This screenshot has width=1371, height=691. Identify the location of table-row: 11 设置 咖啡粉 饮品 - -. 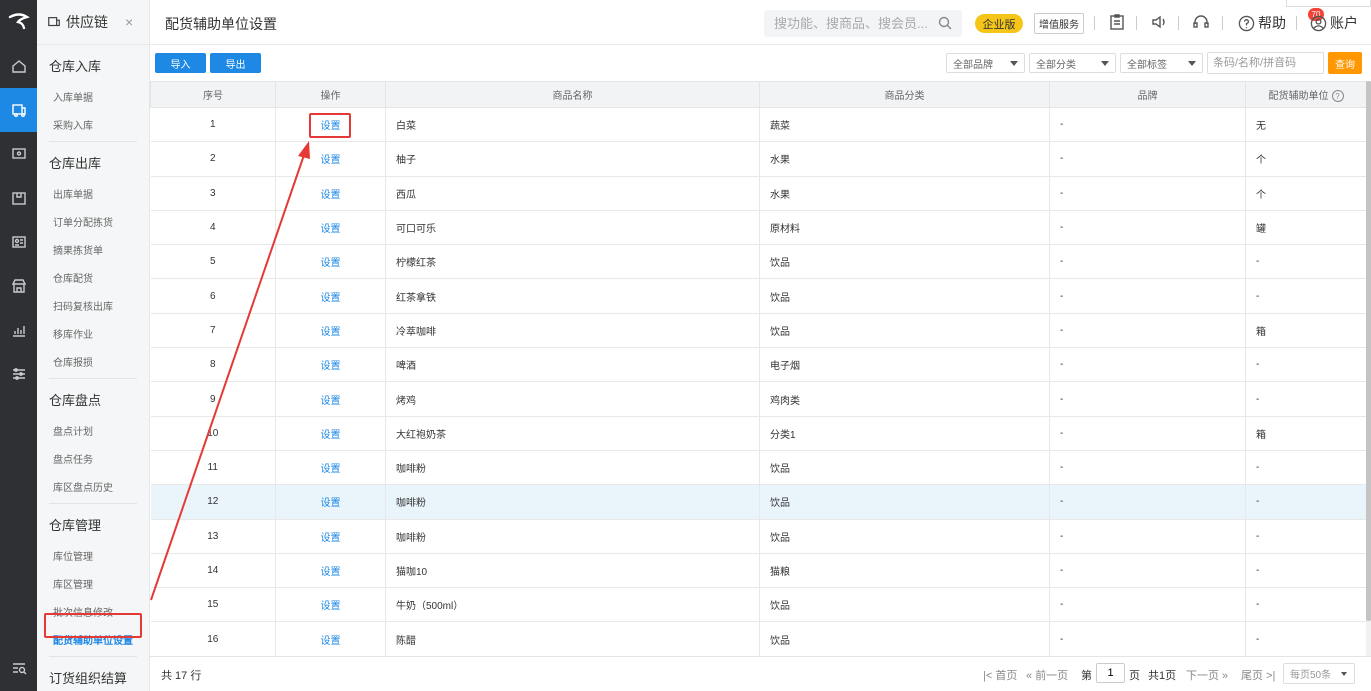
(758, 468).